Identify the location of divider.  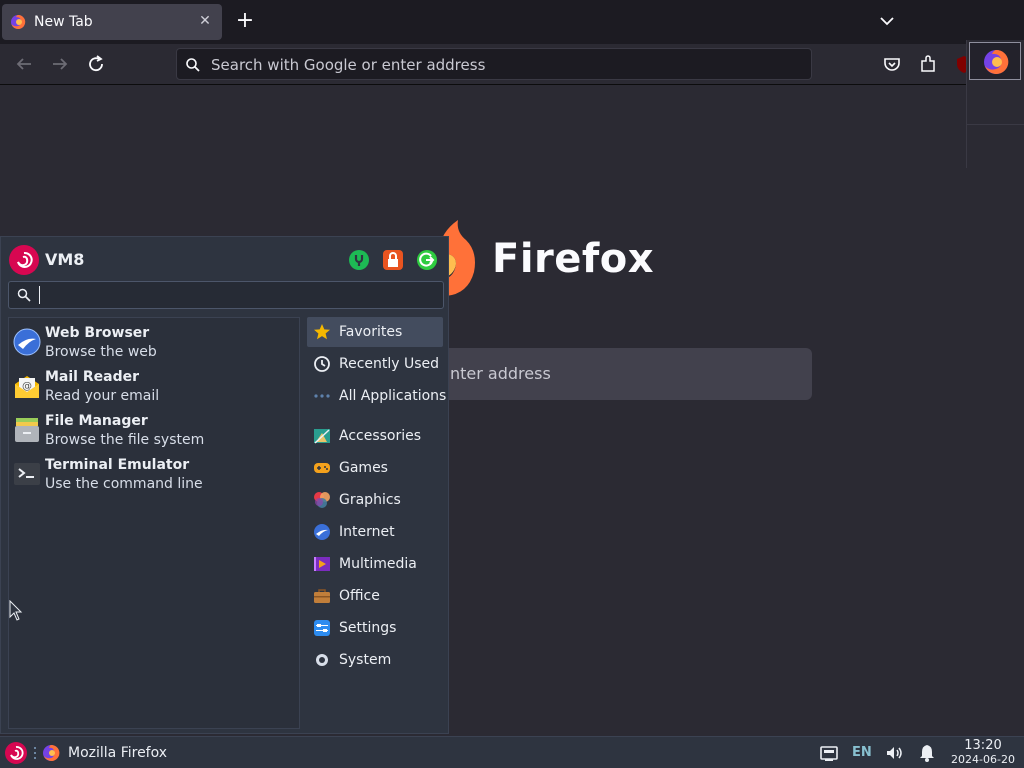
(995, 124).